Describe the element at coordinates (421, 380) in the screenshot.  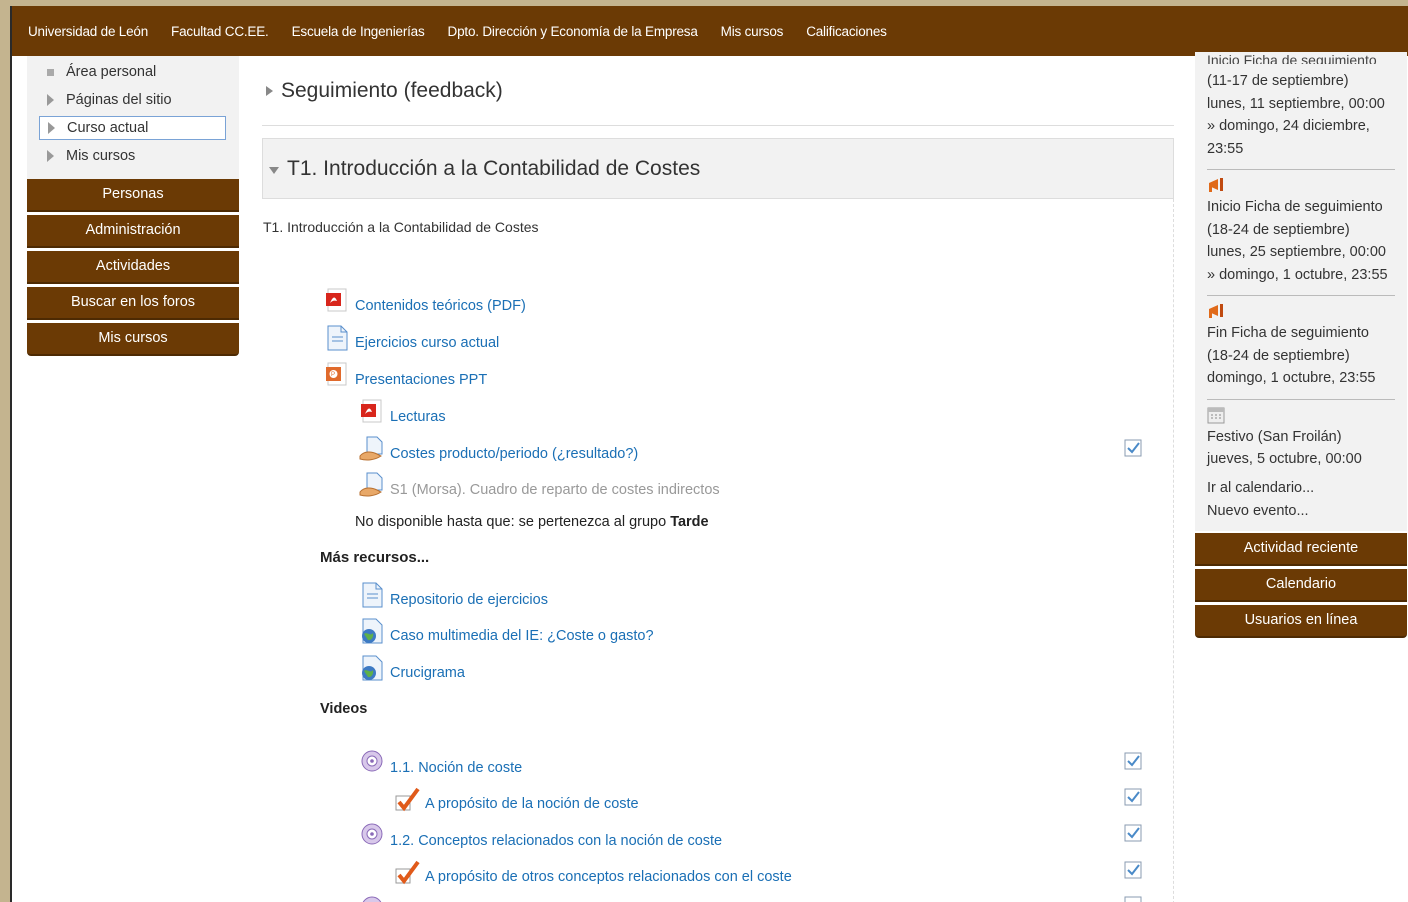
I see `activity-link: Presentaciones PPT` at that location.